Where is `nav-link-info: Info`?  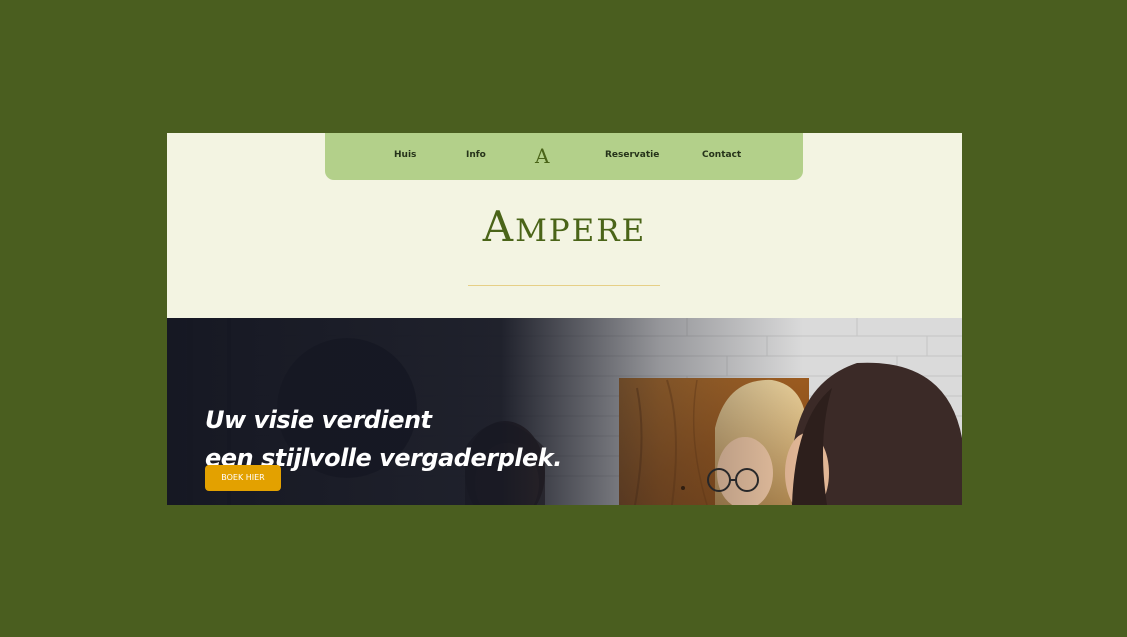
nav-link-info: Info is located at coordinates (476, 155).